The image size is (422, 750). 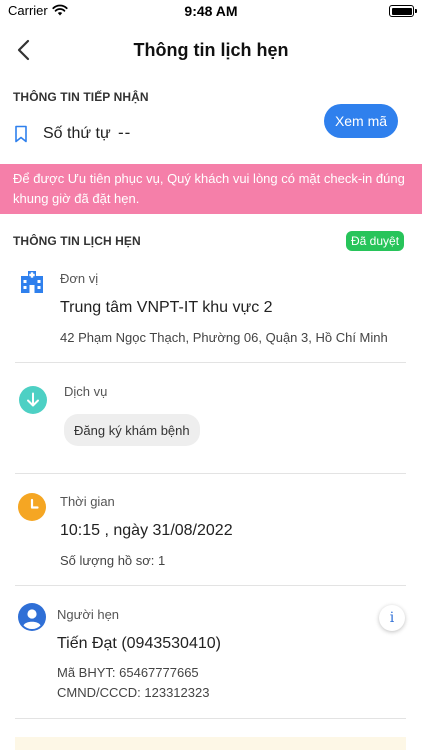 What do you see at coordinates (77, 133) in the screenshot?
I see `ticket-number-label: Số thứ tự` at bounding box center [77, 133].